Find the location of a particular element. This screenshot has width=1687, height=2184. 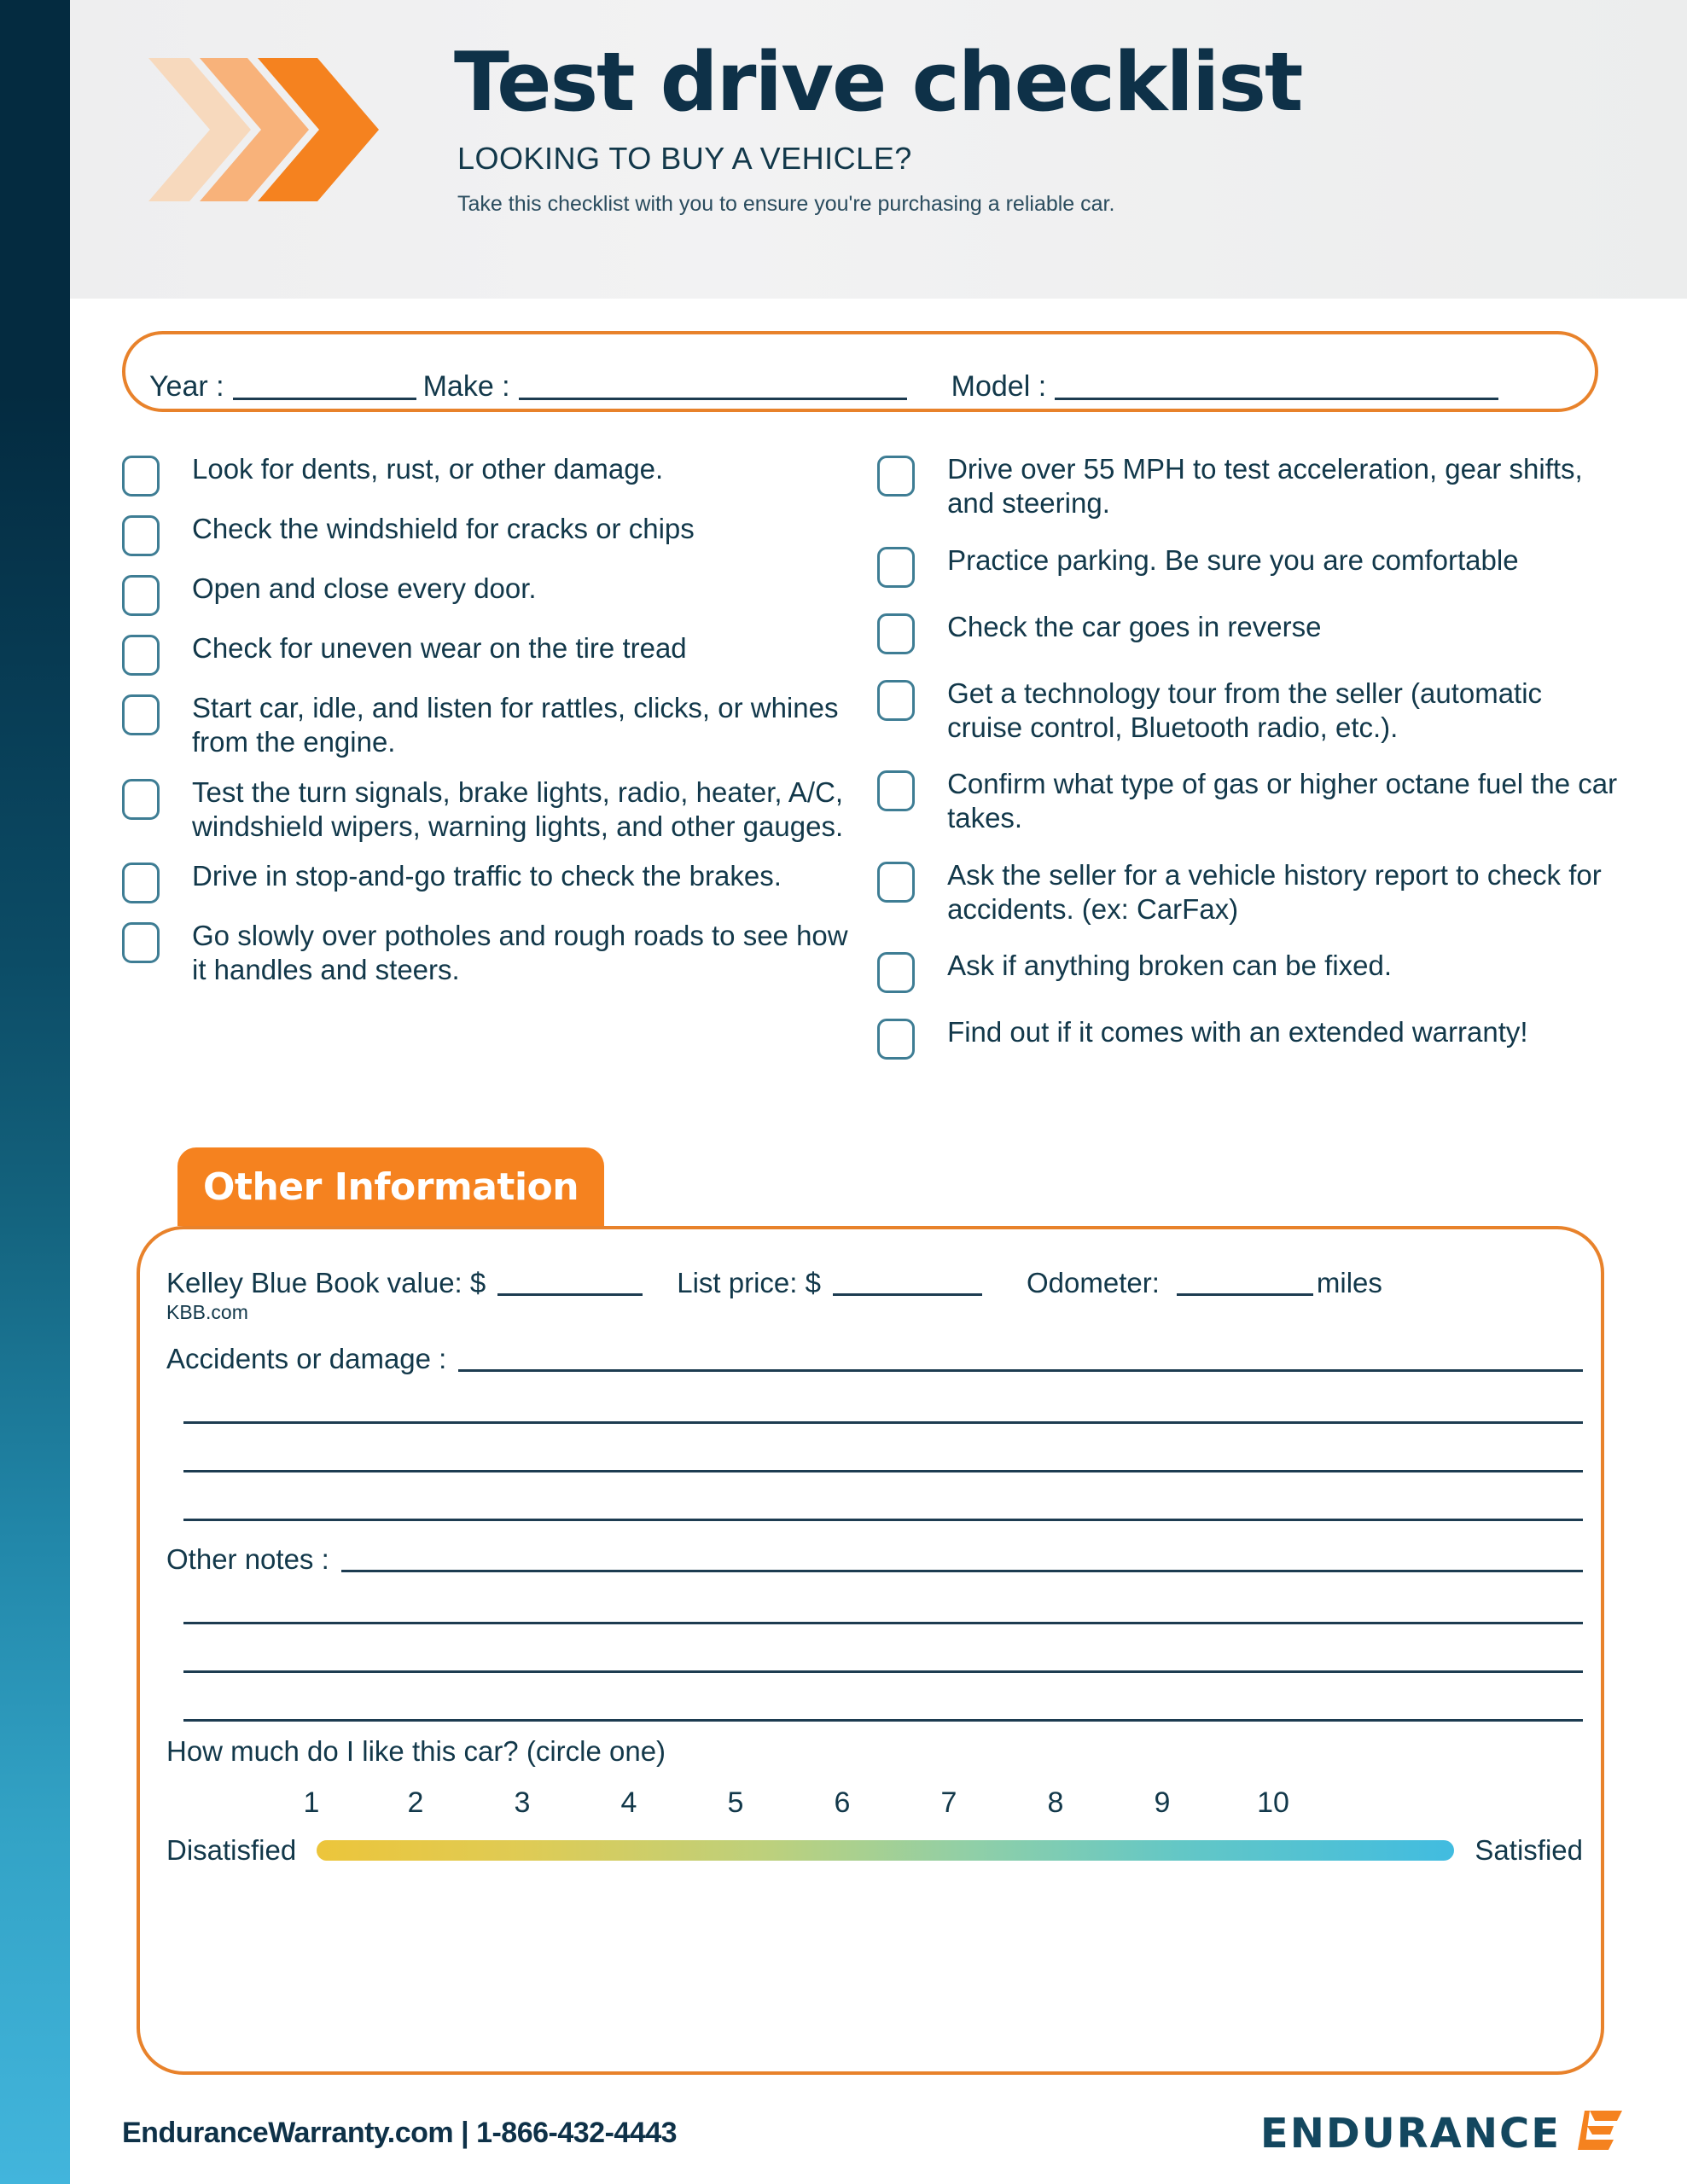

vehicle-info-box: Year : Make : Model : is located at coordinates (860, 372).